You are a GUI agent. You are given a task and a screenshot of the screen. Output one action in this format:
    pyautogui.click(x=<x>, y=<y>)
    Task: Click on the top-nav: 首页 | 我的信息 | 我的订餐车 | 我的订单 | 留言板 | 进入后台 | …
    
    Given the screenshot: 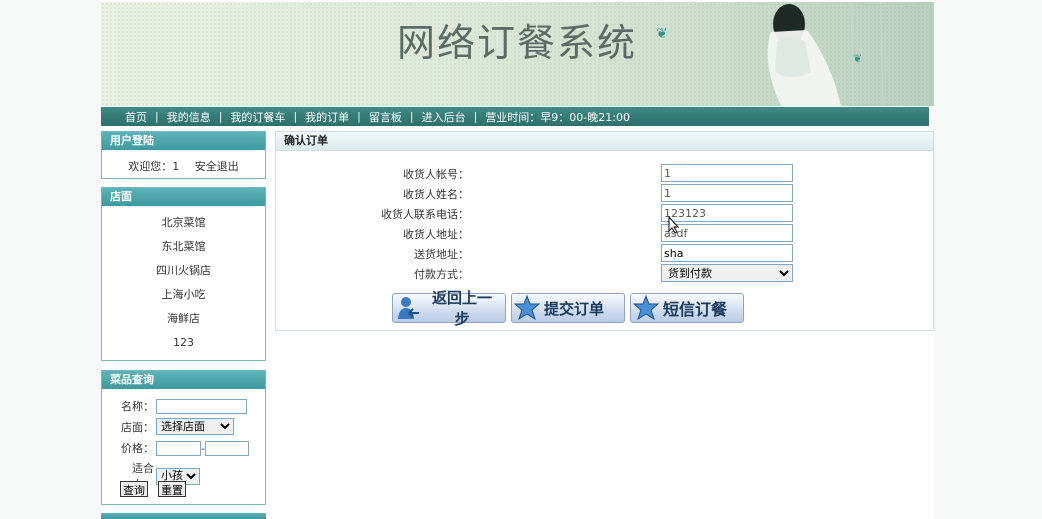 What is the action you would take?
    pyautogui.click(x=515, y=116)
    